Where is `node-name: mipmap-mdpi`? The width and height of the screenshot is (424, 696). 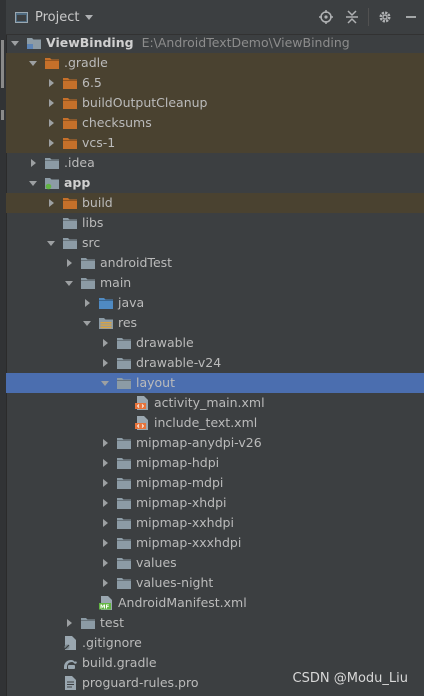
node-name: mipmap-mdpi is located at coordinates (180, 482).